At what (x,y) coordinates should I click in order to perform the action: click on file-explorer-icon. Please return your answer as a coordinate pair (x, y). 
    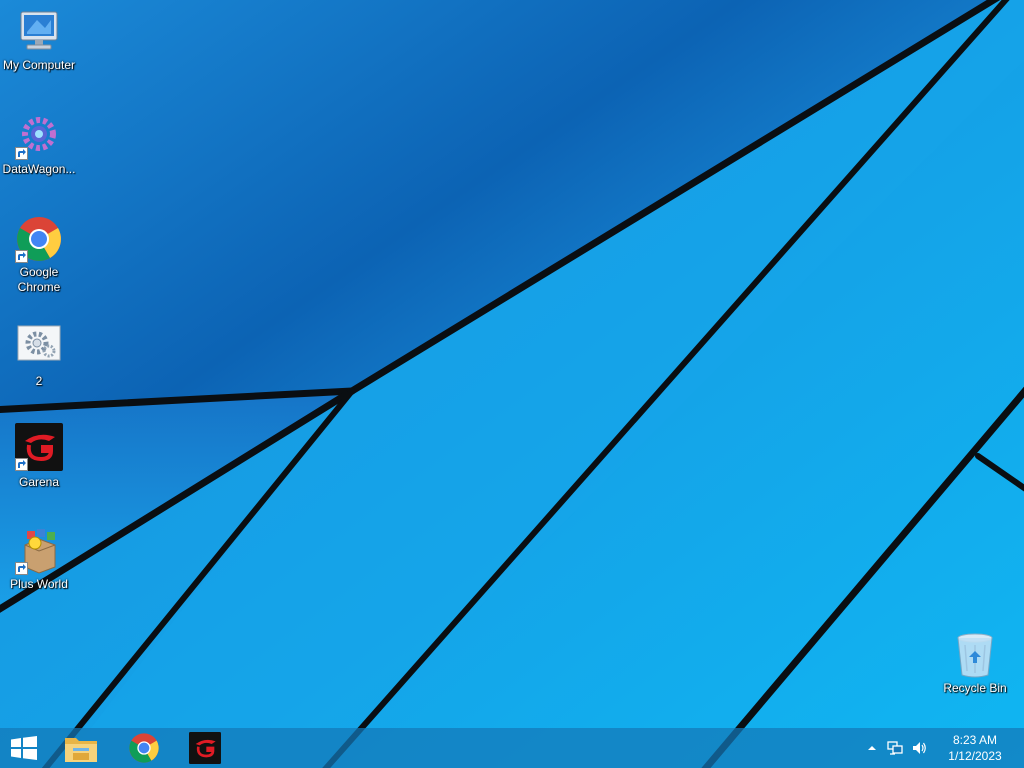
    Looking at the image, I should click on (81, 750).